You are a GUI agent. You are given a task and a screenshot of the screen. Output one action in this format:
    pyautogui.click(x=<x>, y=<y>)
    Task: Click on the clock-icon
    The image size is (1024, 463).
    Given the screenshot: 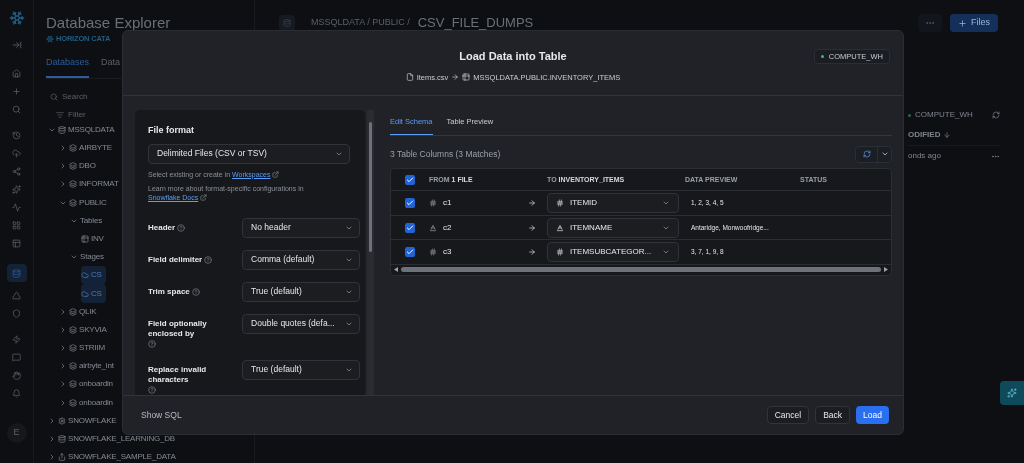 What is the action you would take?
    pyautogui.click(x=16, y=135)
    